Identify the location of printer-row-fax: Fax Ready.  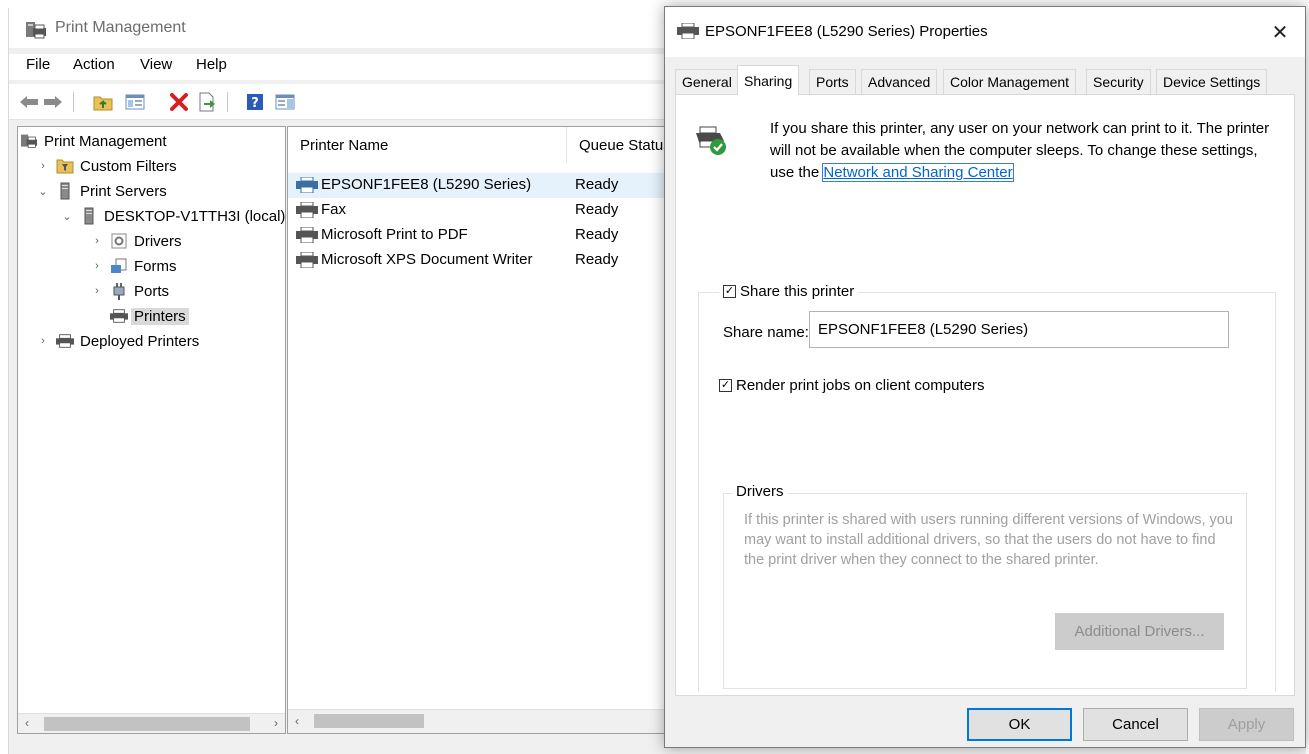
(482, 210).